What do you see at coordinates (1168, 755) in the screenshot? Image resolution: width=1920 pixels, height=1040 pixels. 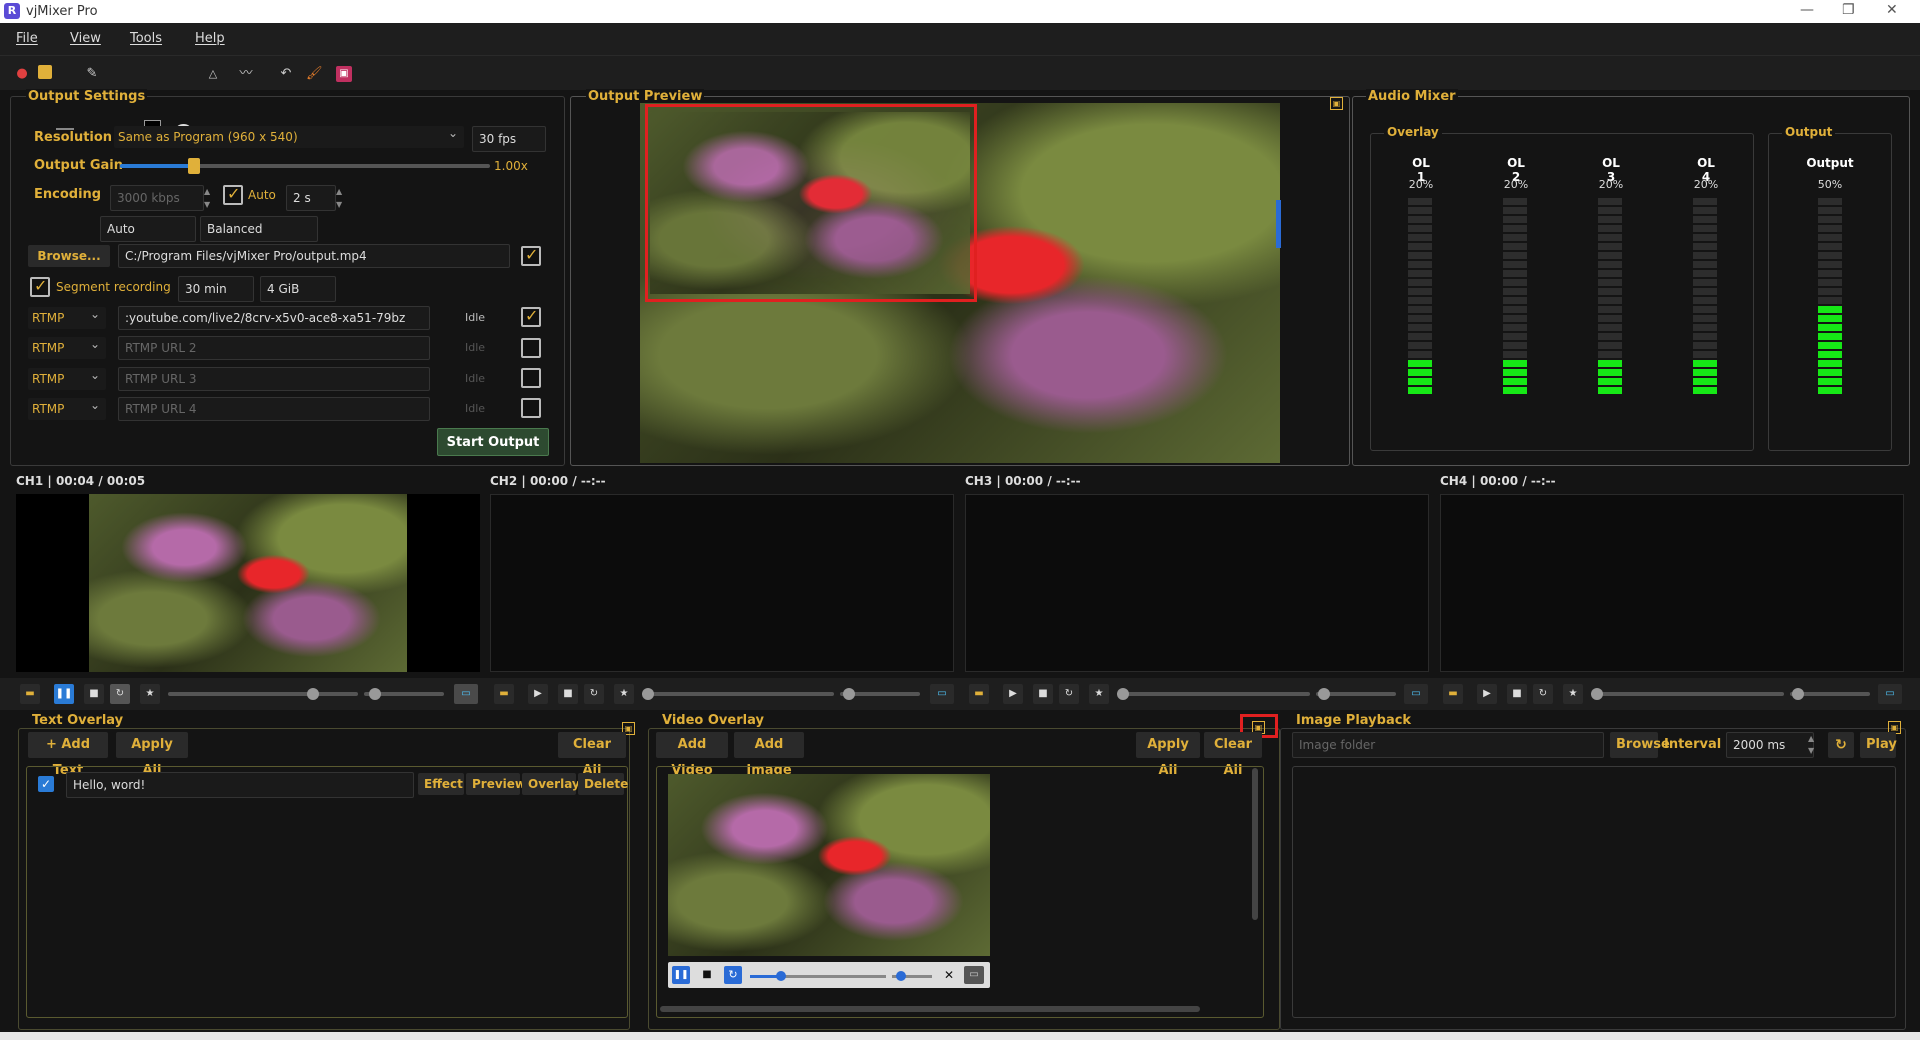 I see `apply-all-video-button: Apply All` at bounding box center [1168, 755].